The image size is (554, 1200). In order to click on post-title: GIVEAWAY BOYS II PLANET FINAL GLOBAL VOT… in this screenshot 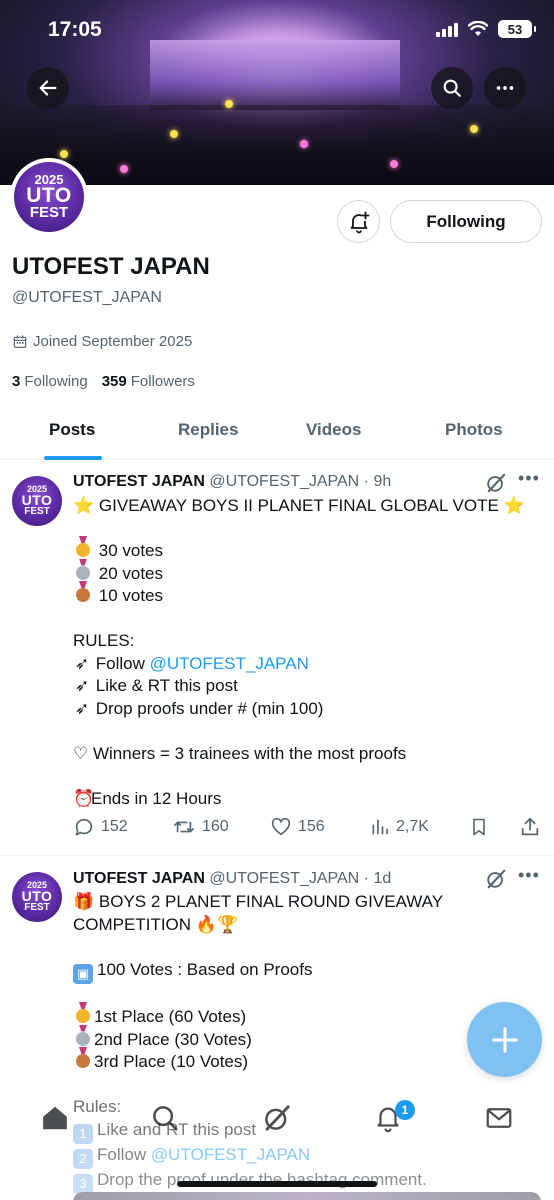, I will do `click(298, 505)`.